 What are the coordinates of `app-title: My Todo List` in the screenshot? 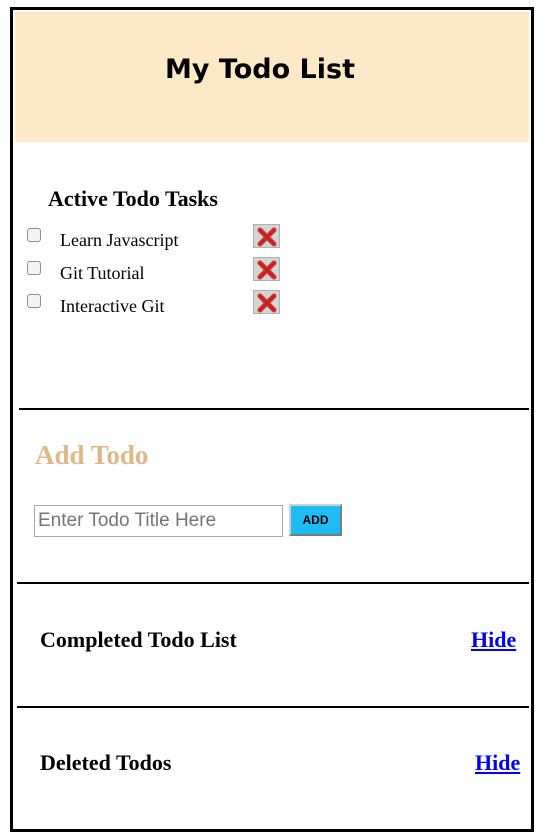 It's located at (260, 69).